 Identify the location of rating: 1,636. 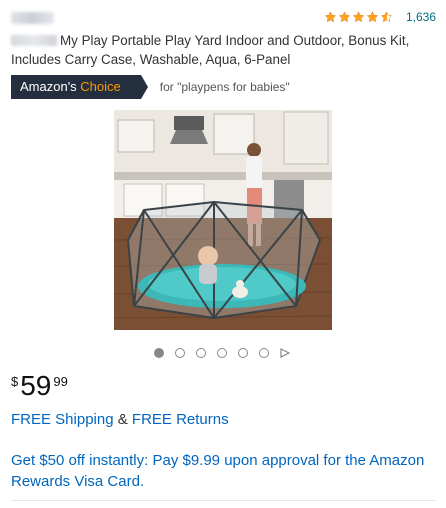
(380, 17).